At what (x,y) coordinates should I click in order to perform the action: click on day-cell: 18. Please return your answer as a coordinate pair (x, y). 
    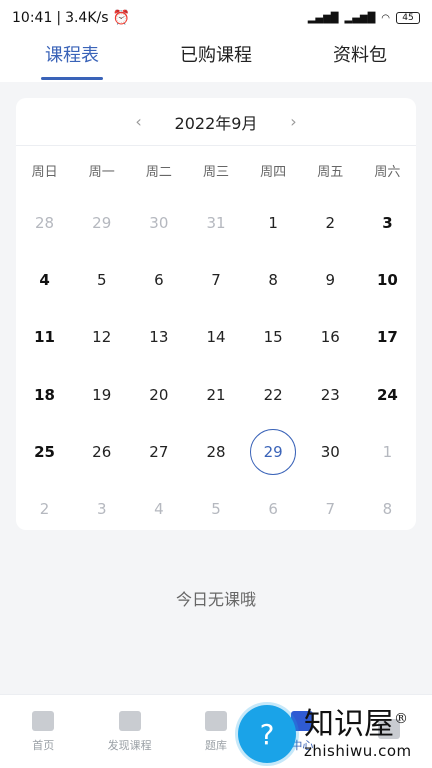
    Looking at the image, I should click on (44, 394).